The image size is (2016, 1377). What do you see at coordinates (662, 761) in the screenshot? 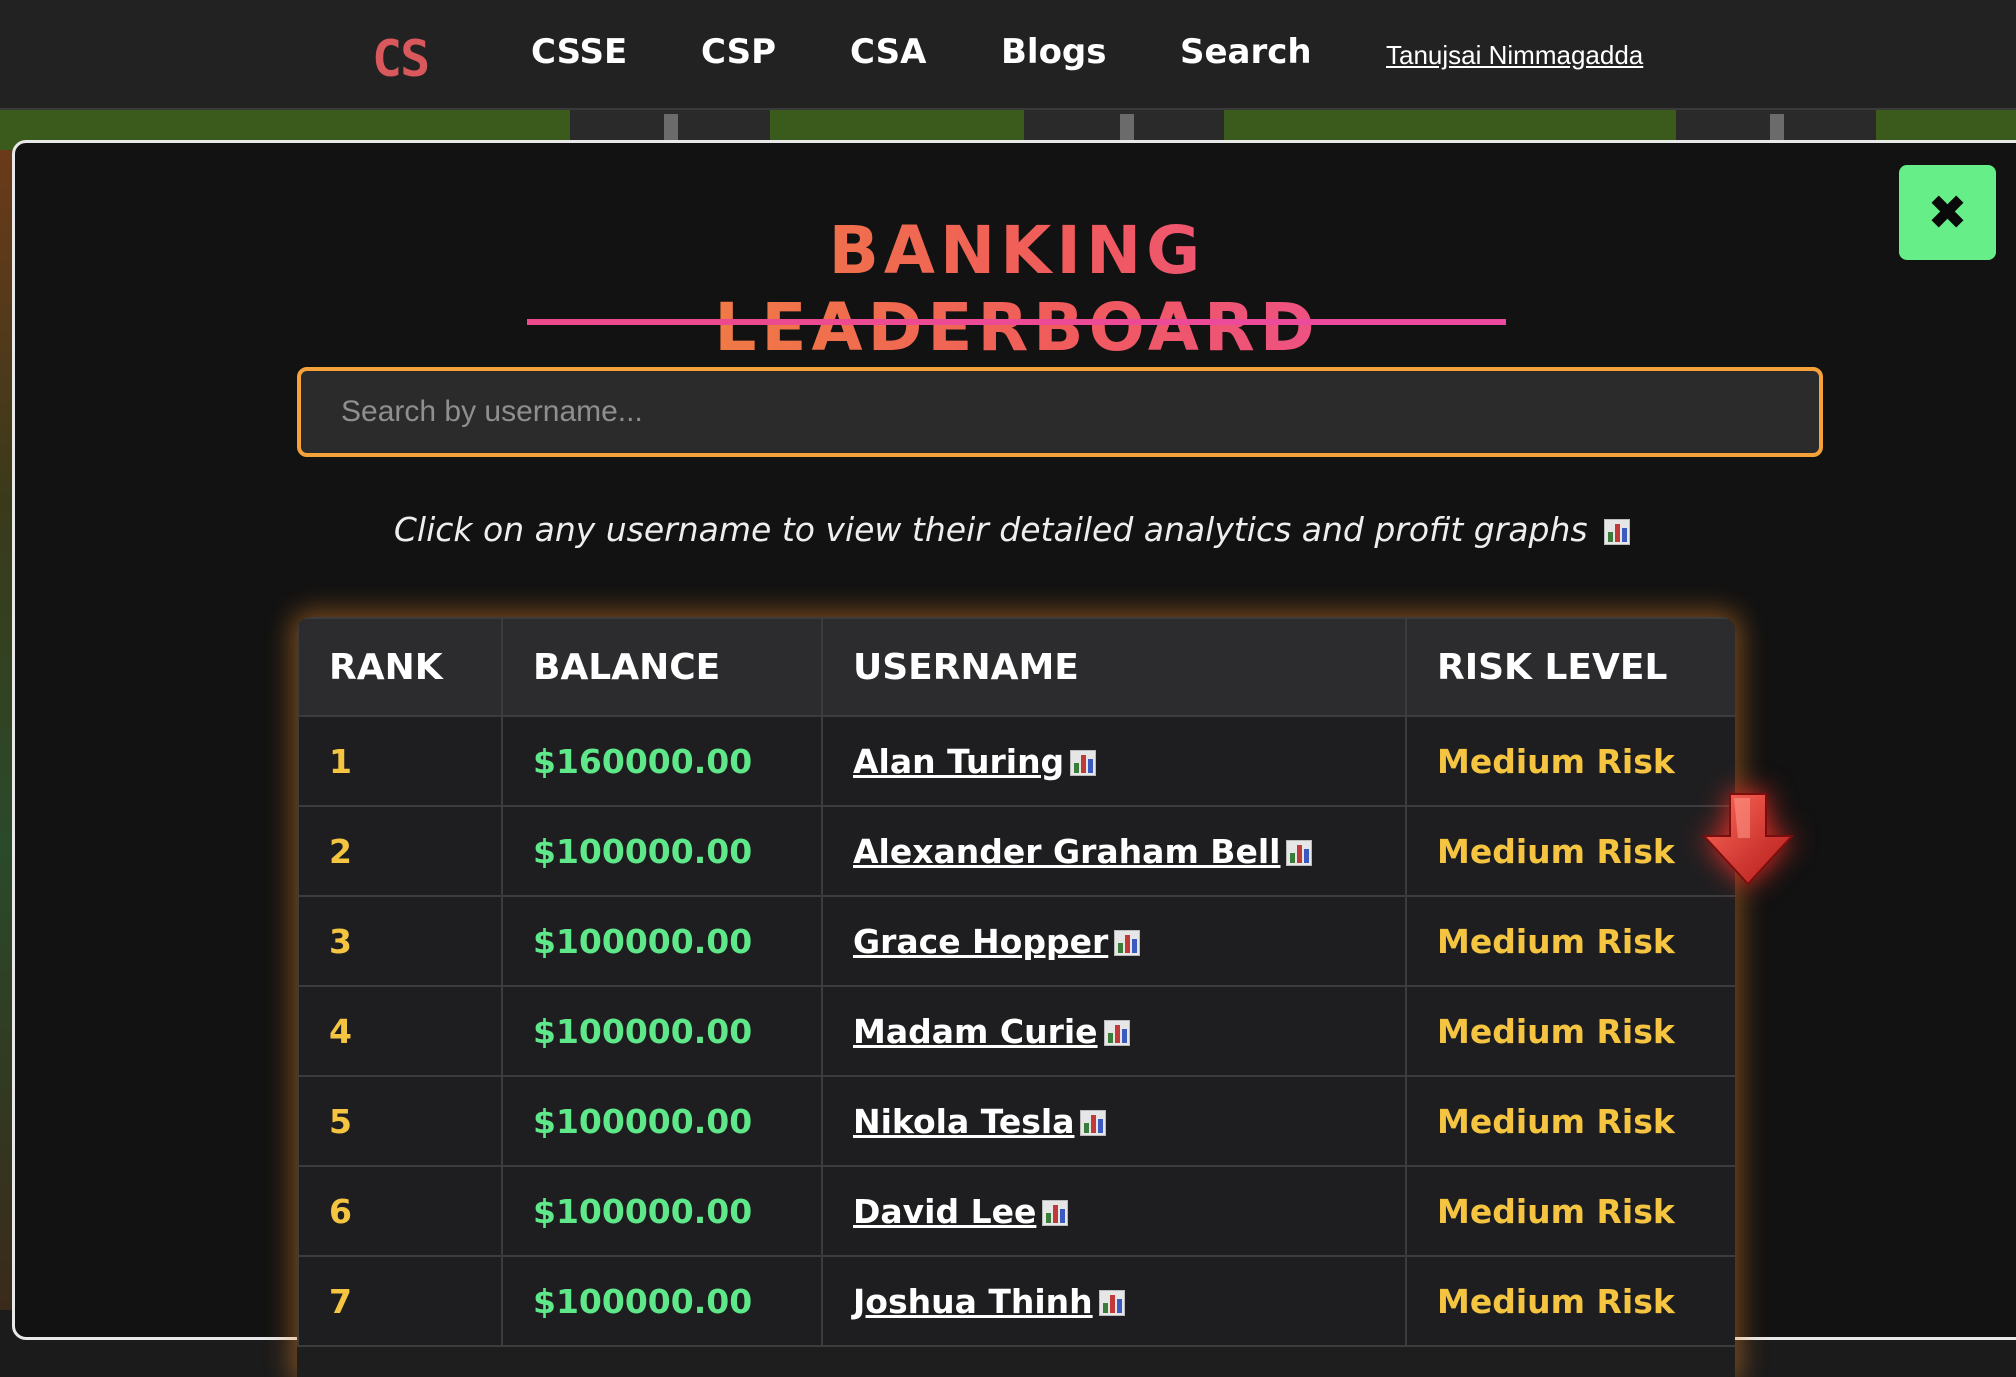
I see `balance-cell: $160000.00` at bounding box center [662, 761].